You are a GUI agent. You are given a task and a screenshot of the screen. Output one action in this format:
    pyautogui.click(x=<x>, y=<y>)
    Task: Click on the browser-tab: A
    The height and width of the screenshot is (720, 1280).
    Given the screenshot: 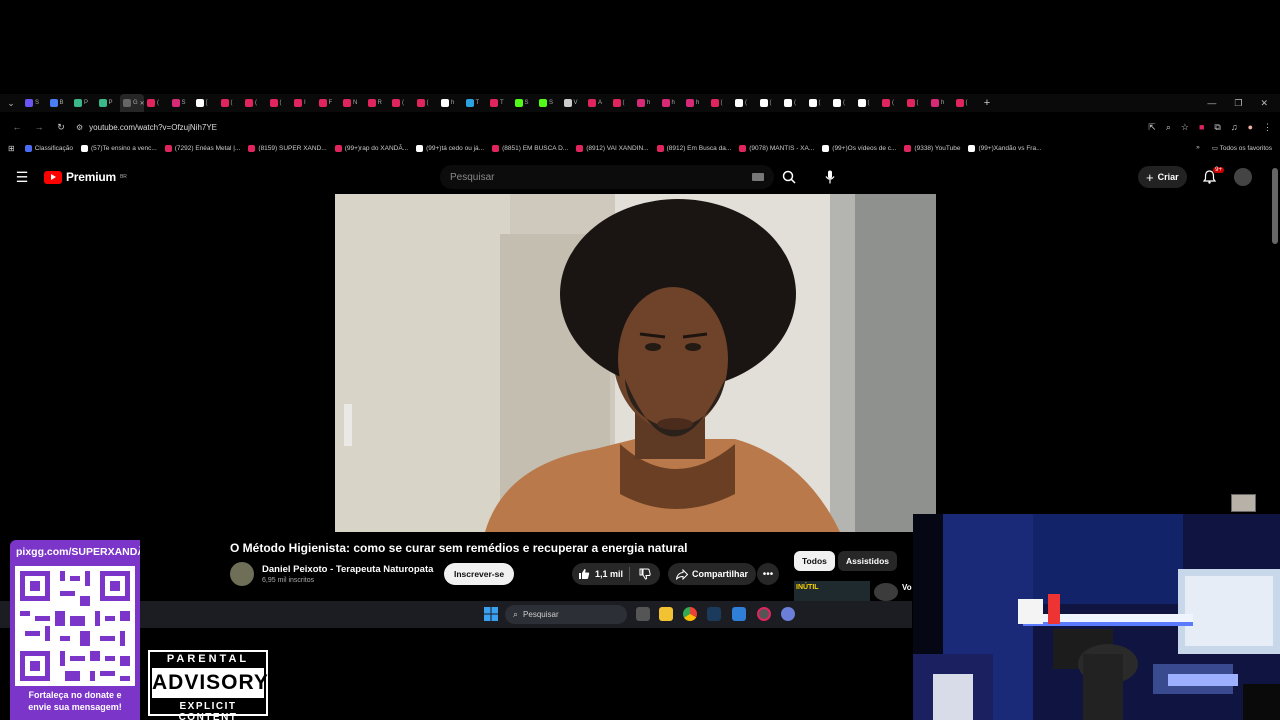 What is the action you would take?
    pyautogui.click(x=597, y=103)
    